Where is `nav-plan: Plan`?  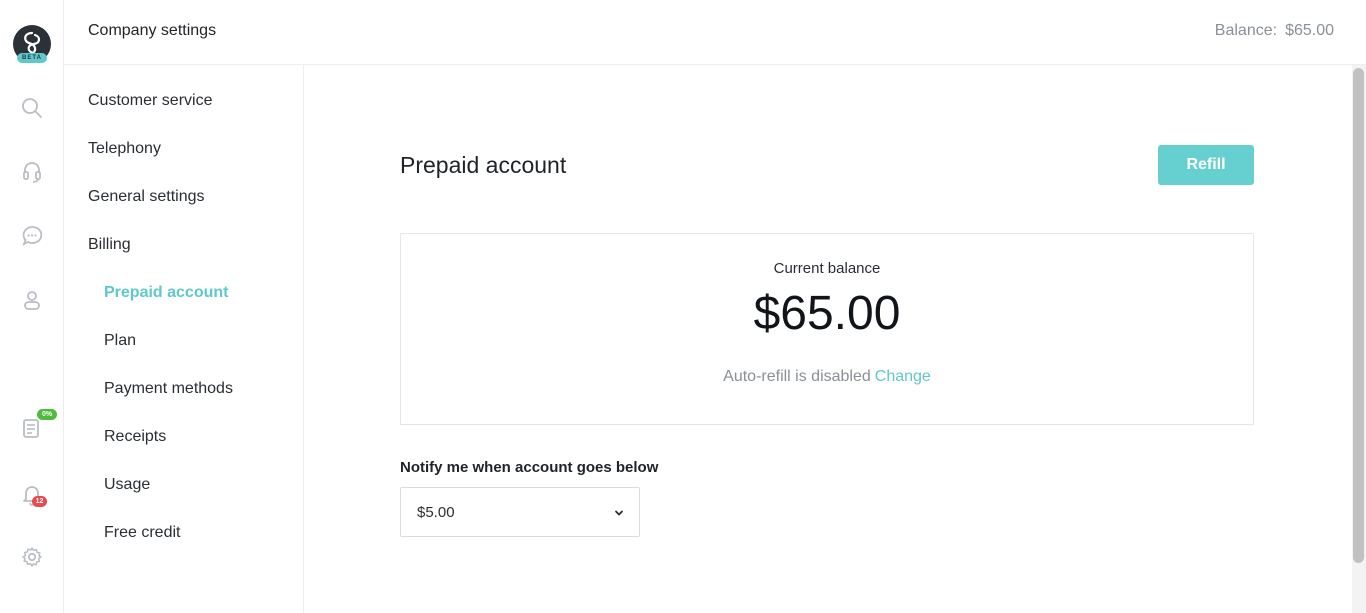
nav-plan: Plan is located at coordinates (120, 341).